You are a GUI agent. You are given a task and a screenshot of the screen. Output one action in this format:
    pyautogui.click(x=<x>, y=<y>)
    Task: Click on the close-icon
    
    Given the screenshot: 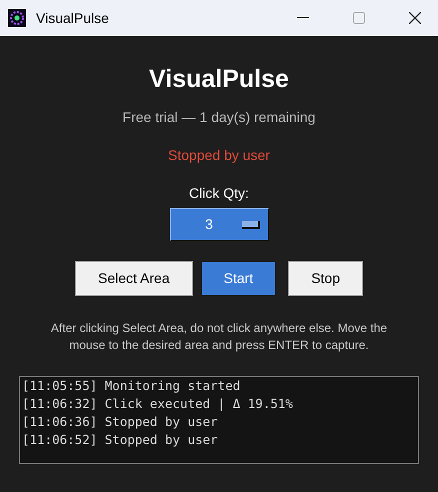 What is the action you would take?
    pyautogui.click(x=415, y=18)
    